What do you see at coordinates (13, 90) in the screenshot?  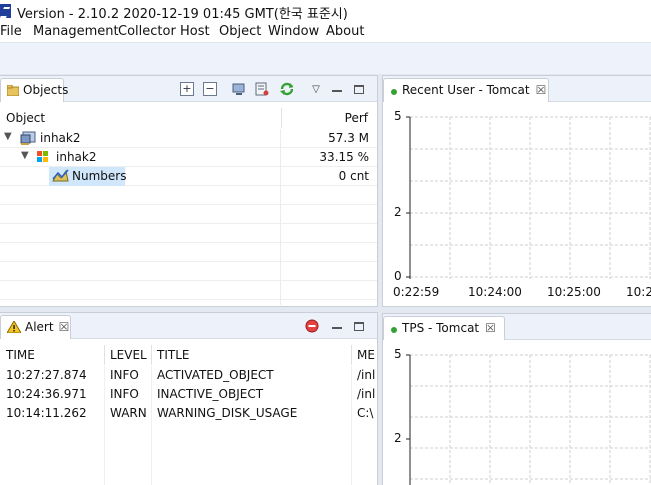 I see `folder-icon` at bounding box center [13, 90].